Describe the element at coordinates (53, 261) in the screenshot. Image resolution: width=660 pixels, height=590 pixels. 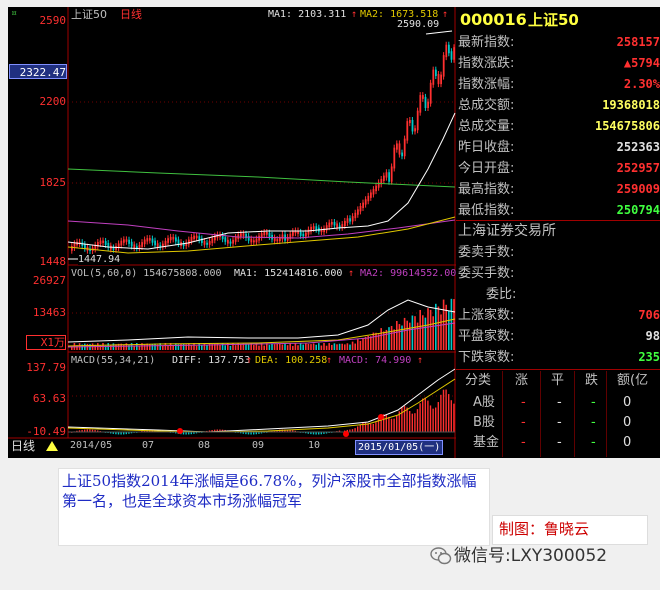
I see `y-label-1448: 1448` at that location.